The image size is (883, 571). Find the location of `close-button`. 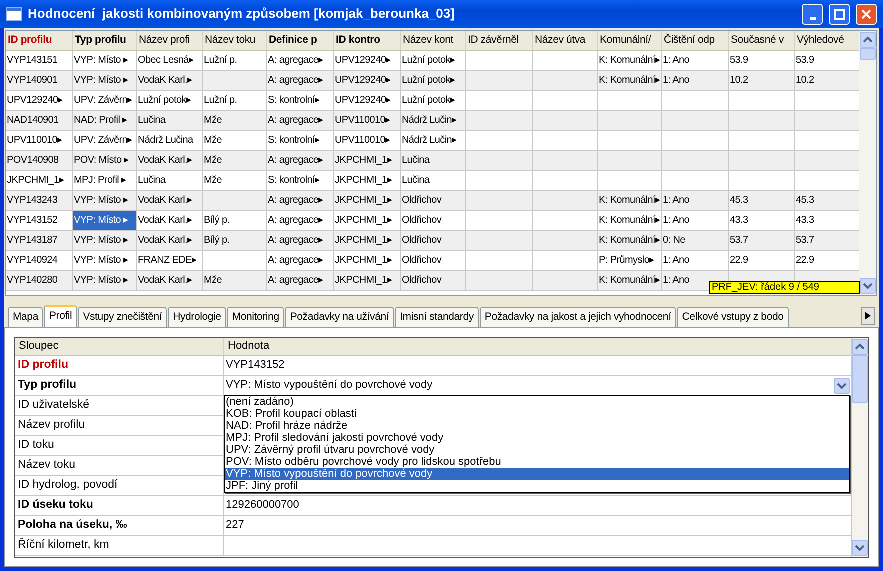

close-button is located at coordinates (866, 14).